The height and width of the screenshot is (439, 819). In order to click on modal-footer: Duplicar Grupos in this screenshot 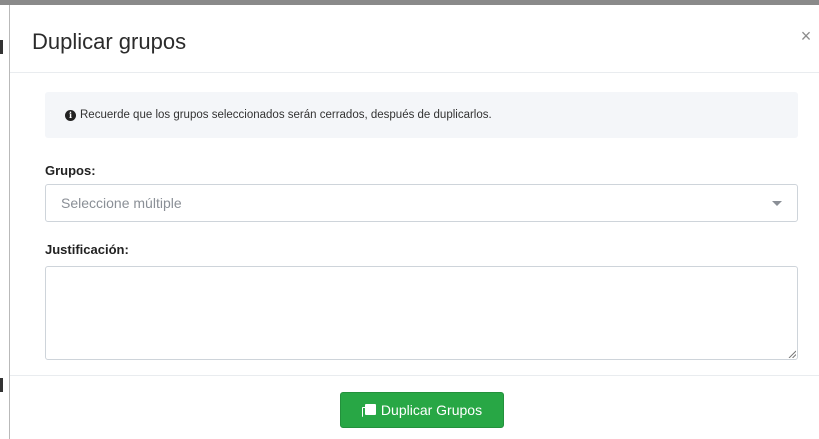, I will do `click(414, 407)`.